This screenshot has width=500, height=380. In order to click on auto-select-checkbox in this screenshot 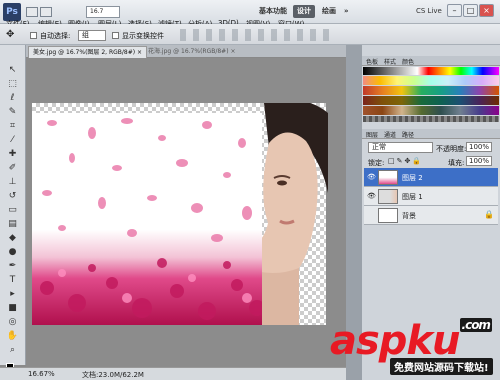, I will do `click(33, 35)`.